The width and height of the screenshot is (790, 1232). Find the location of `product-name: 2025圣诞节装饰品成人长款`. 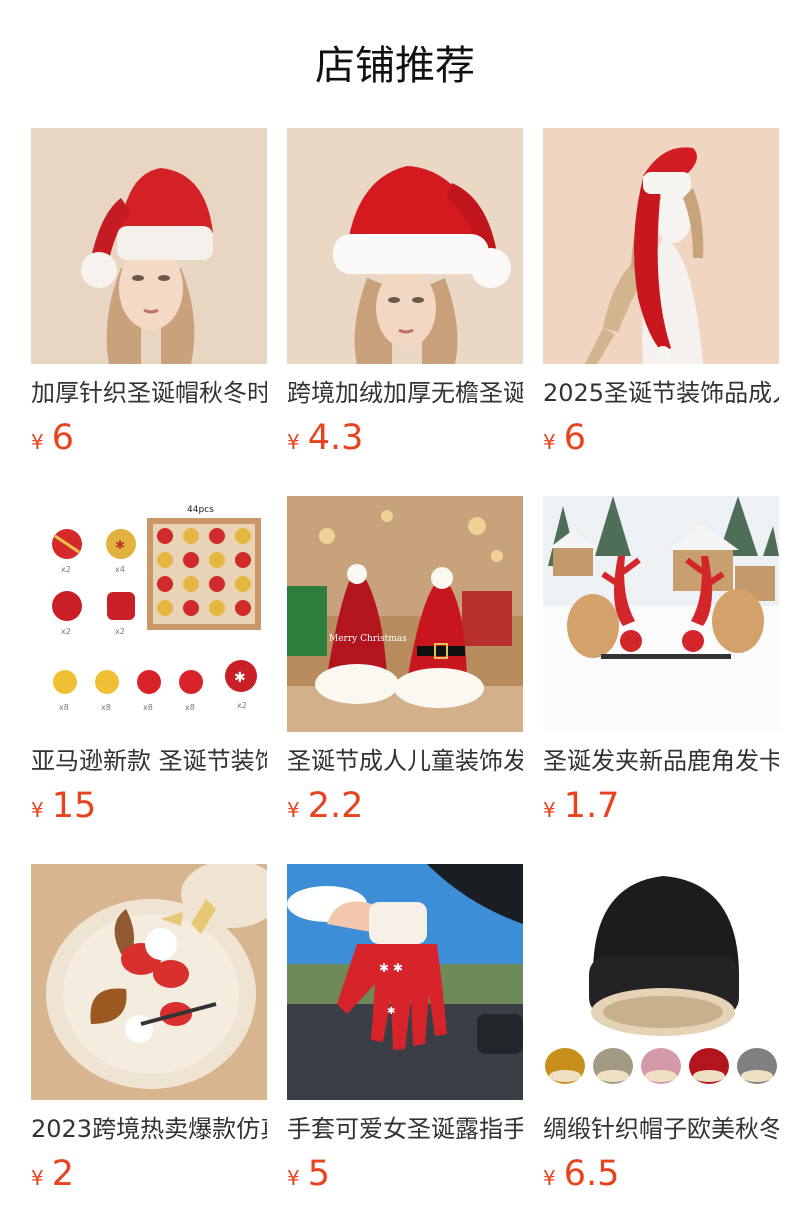

product-name: 2025圣诞节装饰品成人长款 is located at coordinates (661, 393).